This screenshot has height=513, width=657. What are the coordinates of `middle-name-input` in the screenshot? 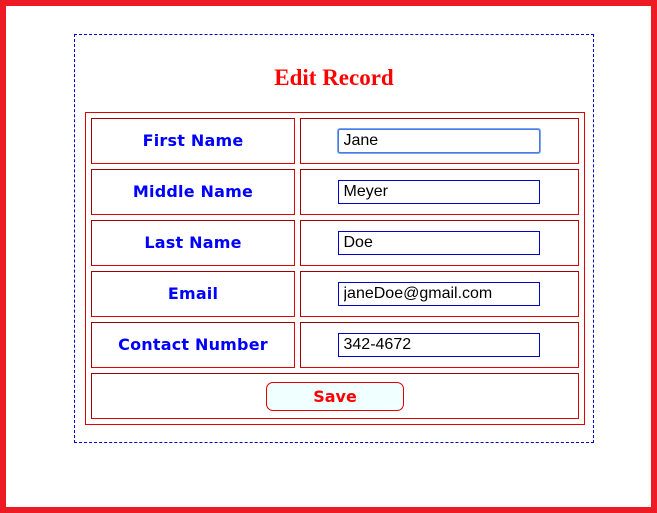 It's located at (438, 192).